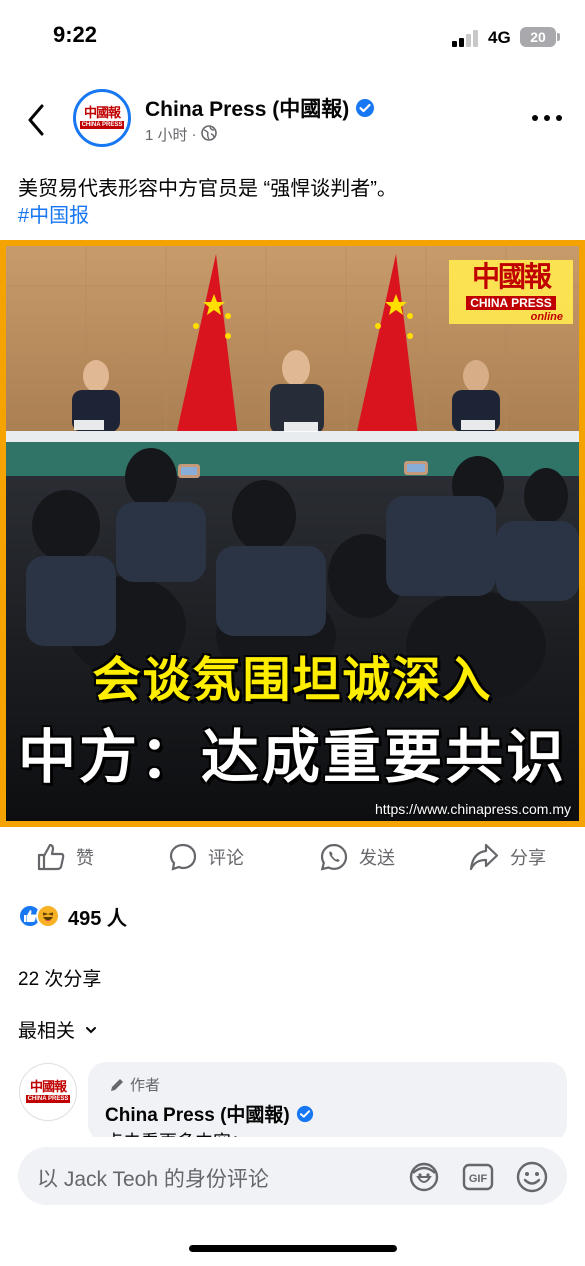 The height and width of the screenshot is (1266, 585). What do you see at coordinates (546, 317) in the screenshot?
I see `watermark-online: online` at bounding box center [546, 317].